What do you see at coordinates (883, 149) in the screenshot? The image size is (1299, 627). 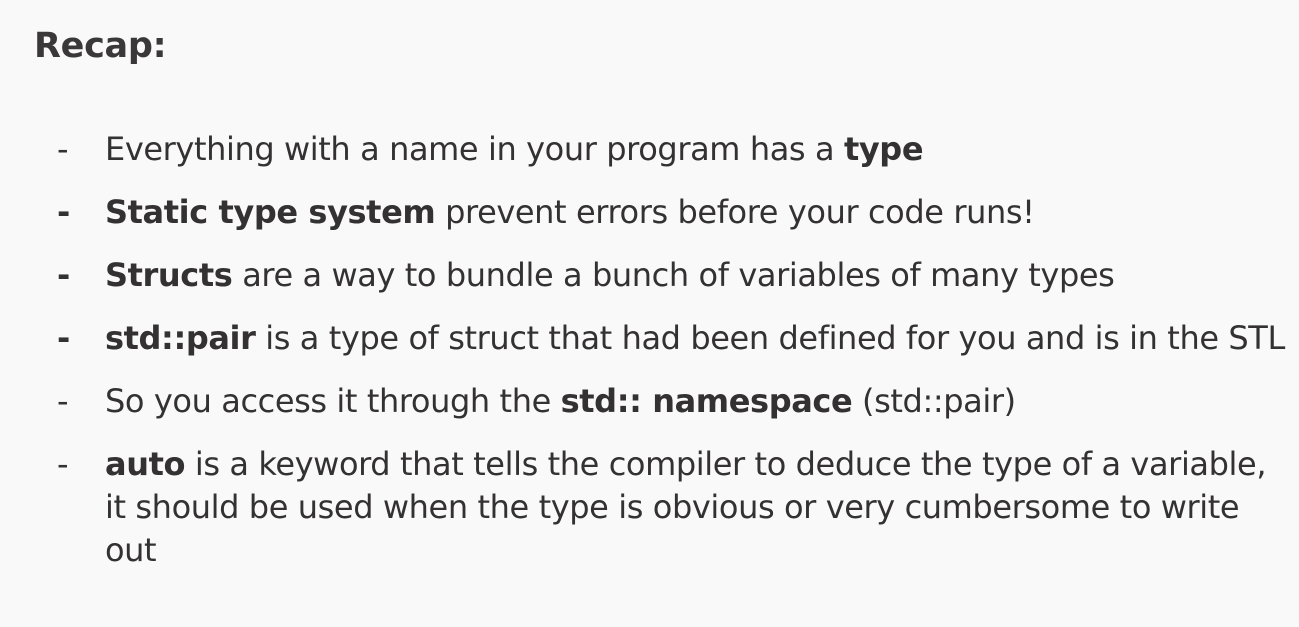 I see `bullet-bold-text: type` at bounding box center [883, 149].